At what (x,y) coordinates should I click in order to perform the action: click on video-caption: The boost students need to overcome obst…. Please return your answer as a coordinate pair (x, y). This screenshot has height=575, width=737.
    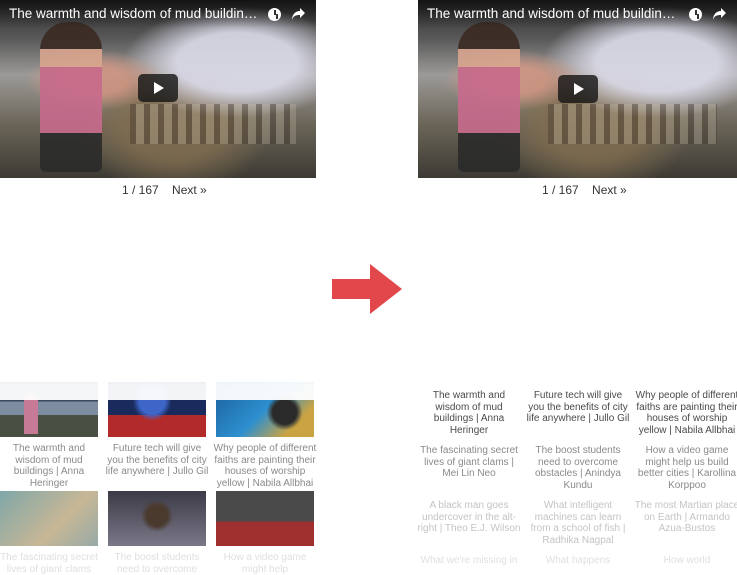
    Looking at the image, I should click on (578, 468).